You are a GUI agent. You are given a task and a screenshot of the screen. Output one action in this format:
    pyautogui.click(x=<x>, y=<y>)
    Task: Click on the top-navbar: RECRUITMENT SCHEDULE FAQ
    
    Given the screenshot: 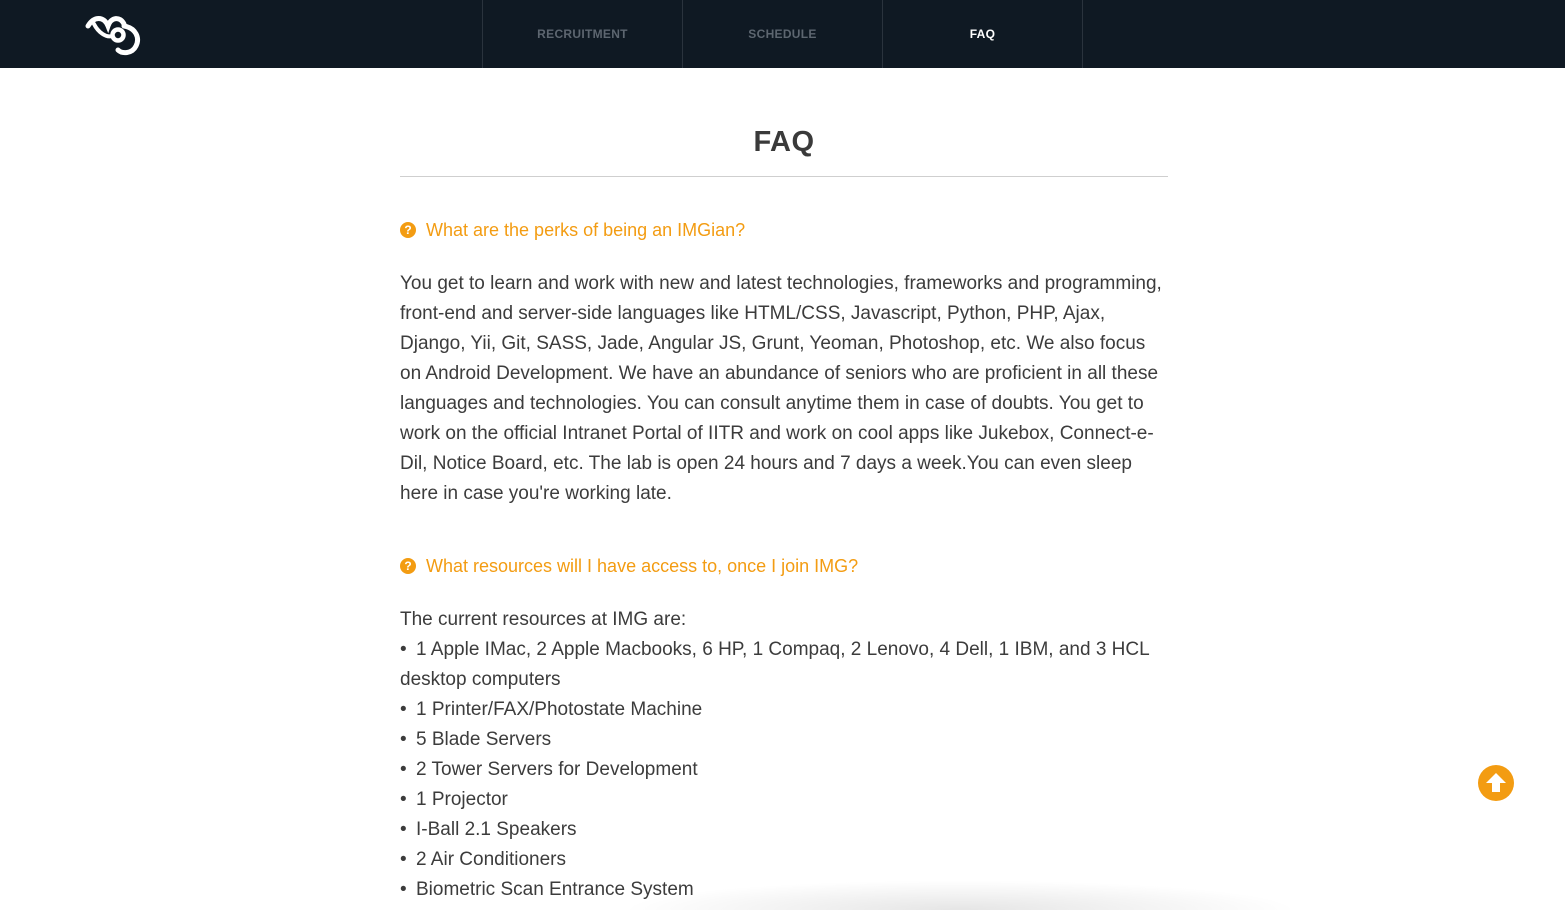 What is the action you would take?
    pyautogui.click(x=782, y=34)
    